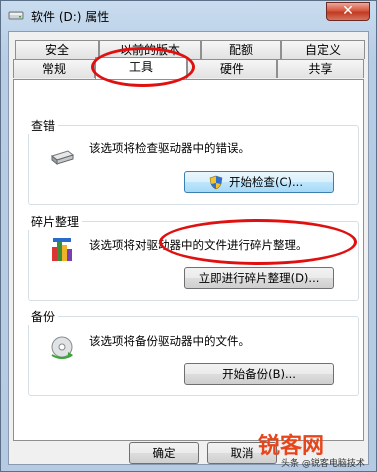 The height and width of the screenshot is (472, 377). Describe the element at coordinates (16, 15) in the screenshot. I see `drive-icon` at that location.